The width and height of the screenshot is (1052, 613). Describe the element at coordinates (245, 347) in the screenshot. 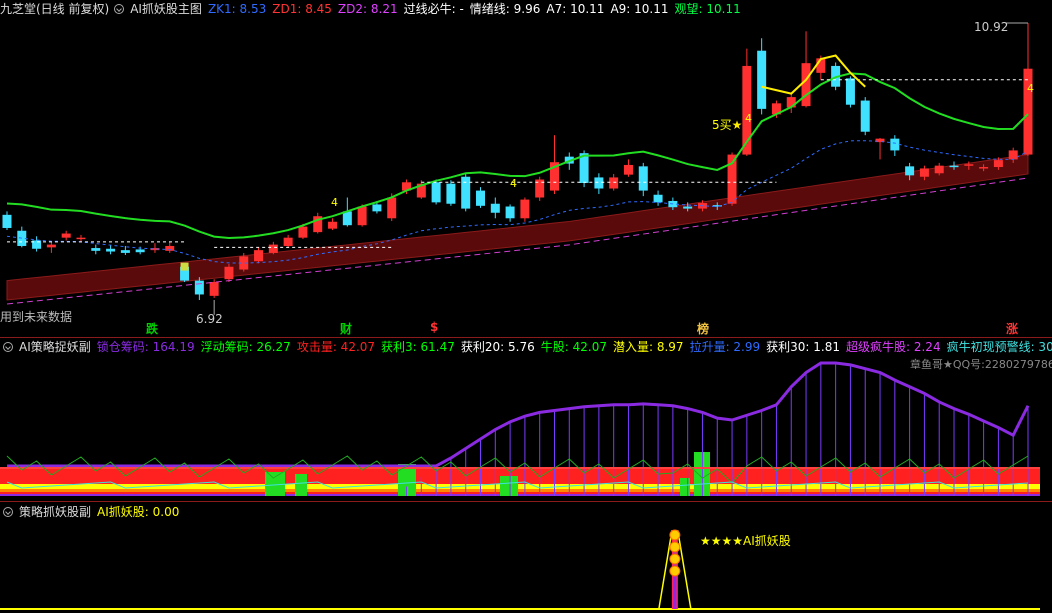

I see `sub1-field-1: 浮动筹码: 26.27` at that location.